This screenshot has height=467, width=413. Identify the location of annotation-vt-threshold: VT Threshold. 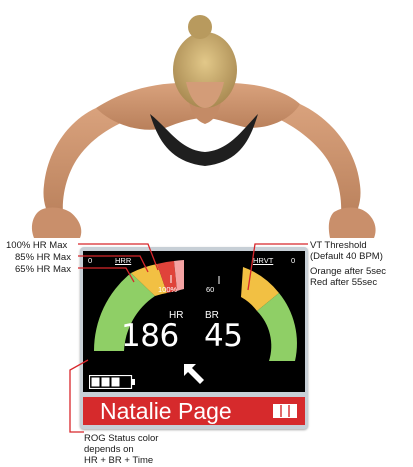
(338, 245).